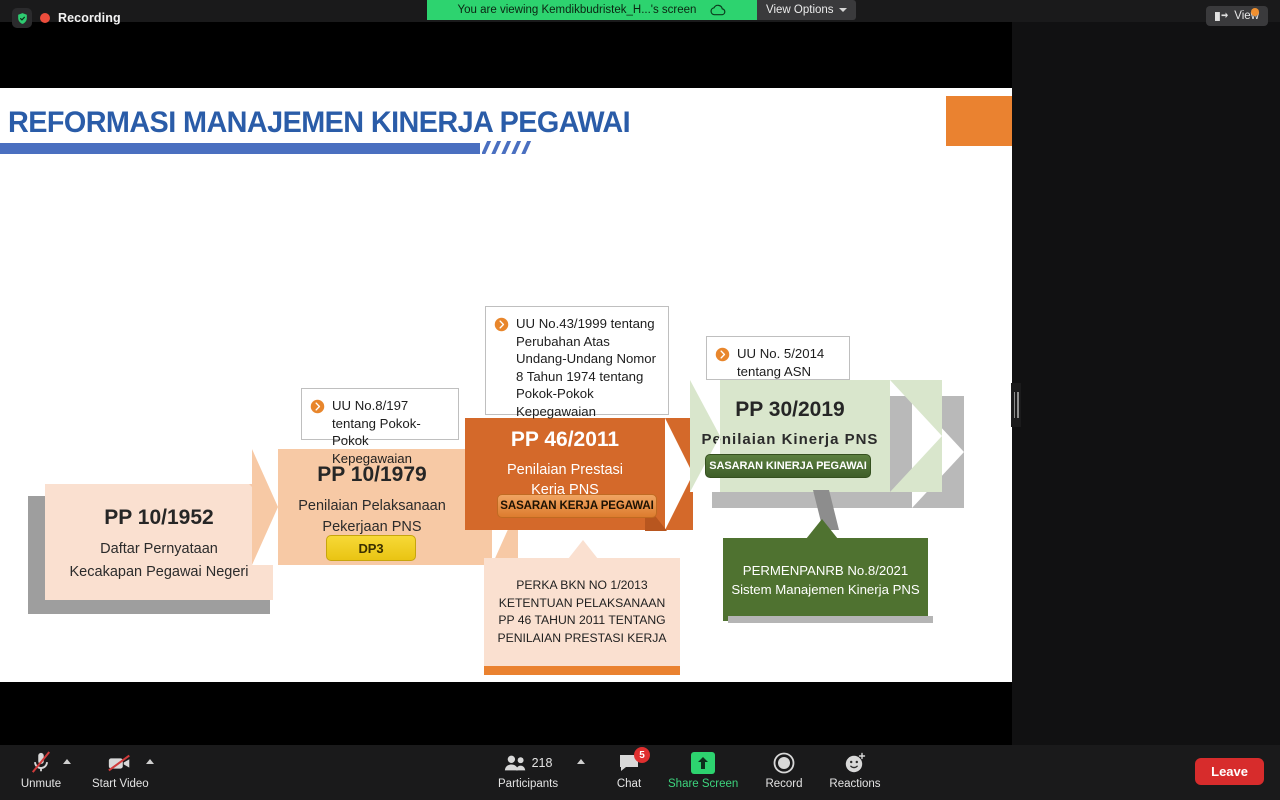 The width and height of the screenshot is (1280, 800). I want to click on permen-shadow, so click(830, 619).